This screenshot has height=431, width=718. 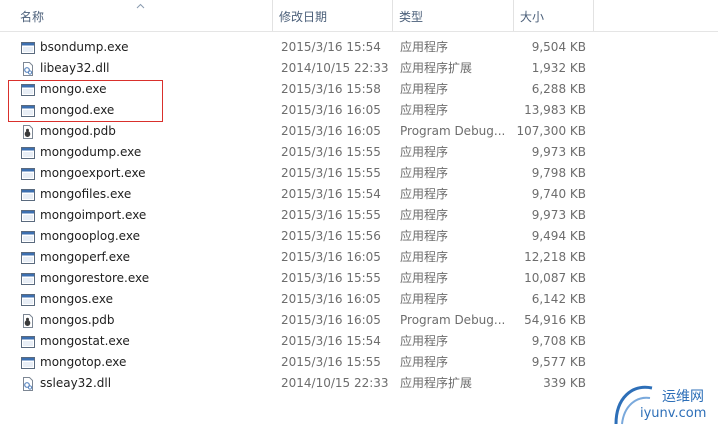 I want to click on file-size: 1,932 KB, so click(x=558, y=68).